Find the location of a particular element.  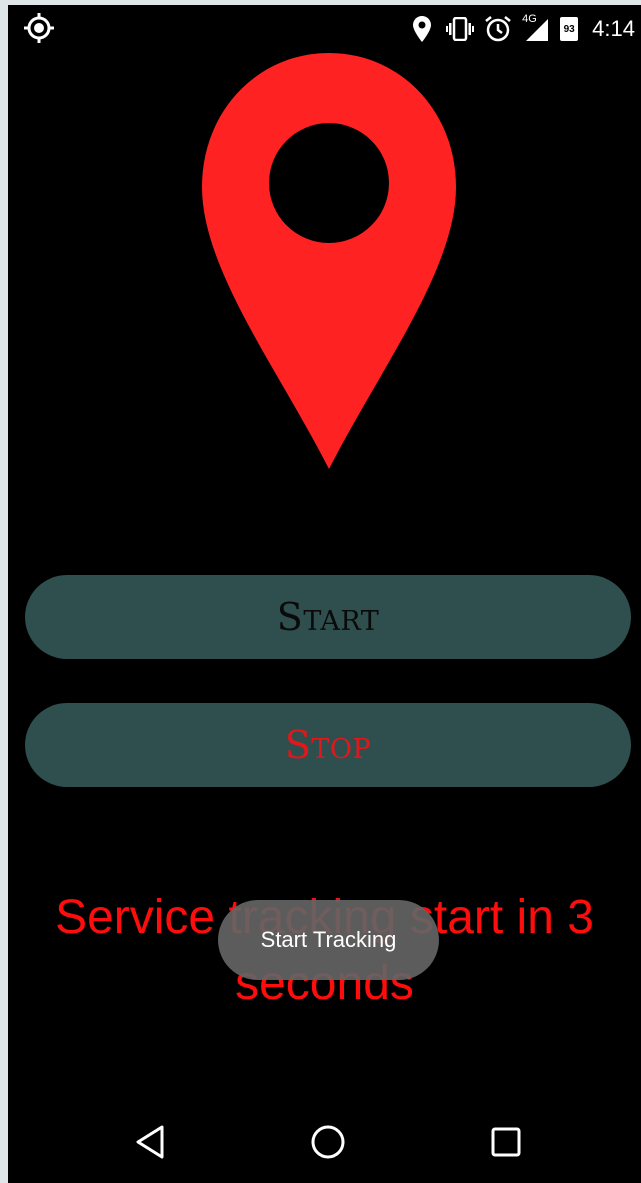

navigation-bar is located at coordinates (324, 1141).